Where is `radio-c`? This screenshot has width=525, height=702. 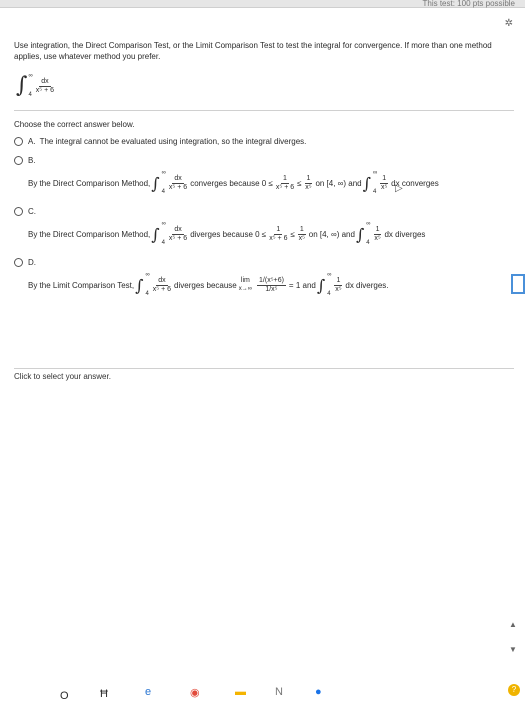 radio-c is located at coordinates (18, 211).